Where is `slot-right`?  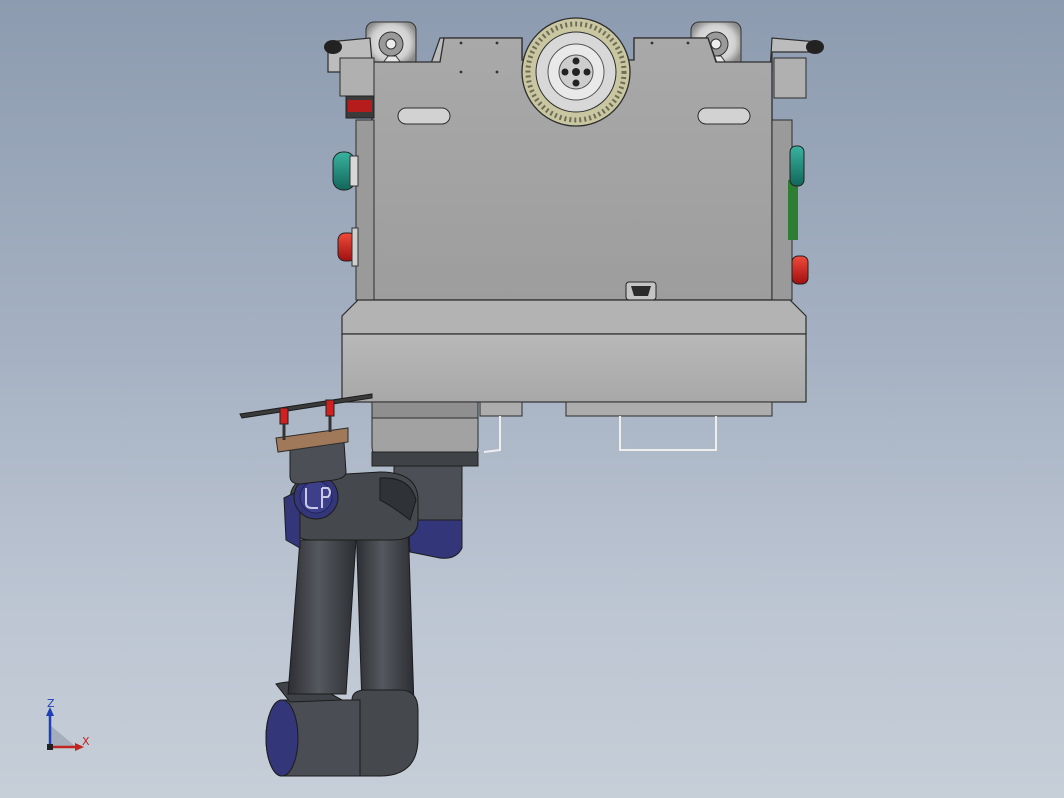
slot-right is located at coordinates (724, 116).